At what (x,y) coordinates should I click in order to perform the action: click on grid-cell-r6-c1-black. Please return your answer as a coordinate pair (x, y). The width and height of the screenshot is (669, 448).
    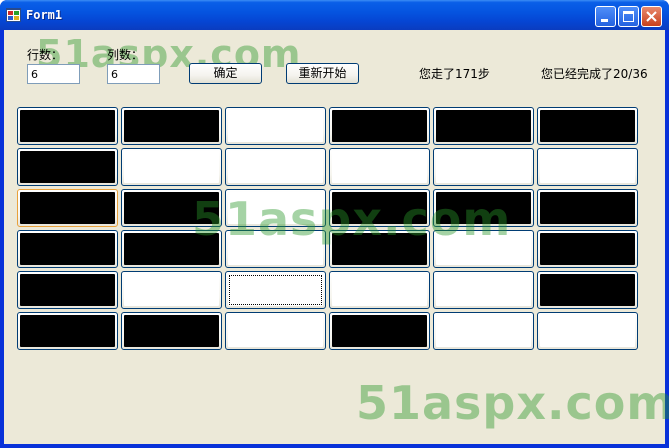
    Looking at the image, I should click on (67, 331).